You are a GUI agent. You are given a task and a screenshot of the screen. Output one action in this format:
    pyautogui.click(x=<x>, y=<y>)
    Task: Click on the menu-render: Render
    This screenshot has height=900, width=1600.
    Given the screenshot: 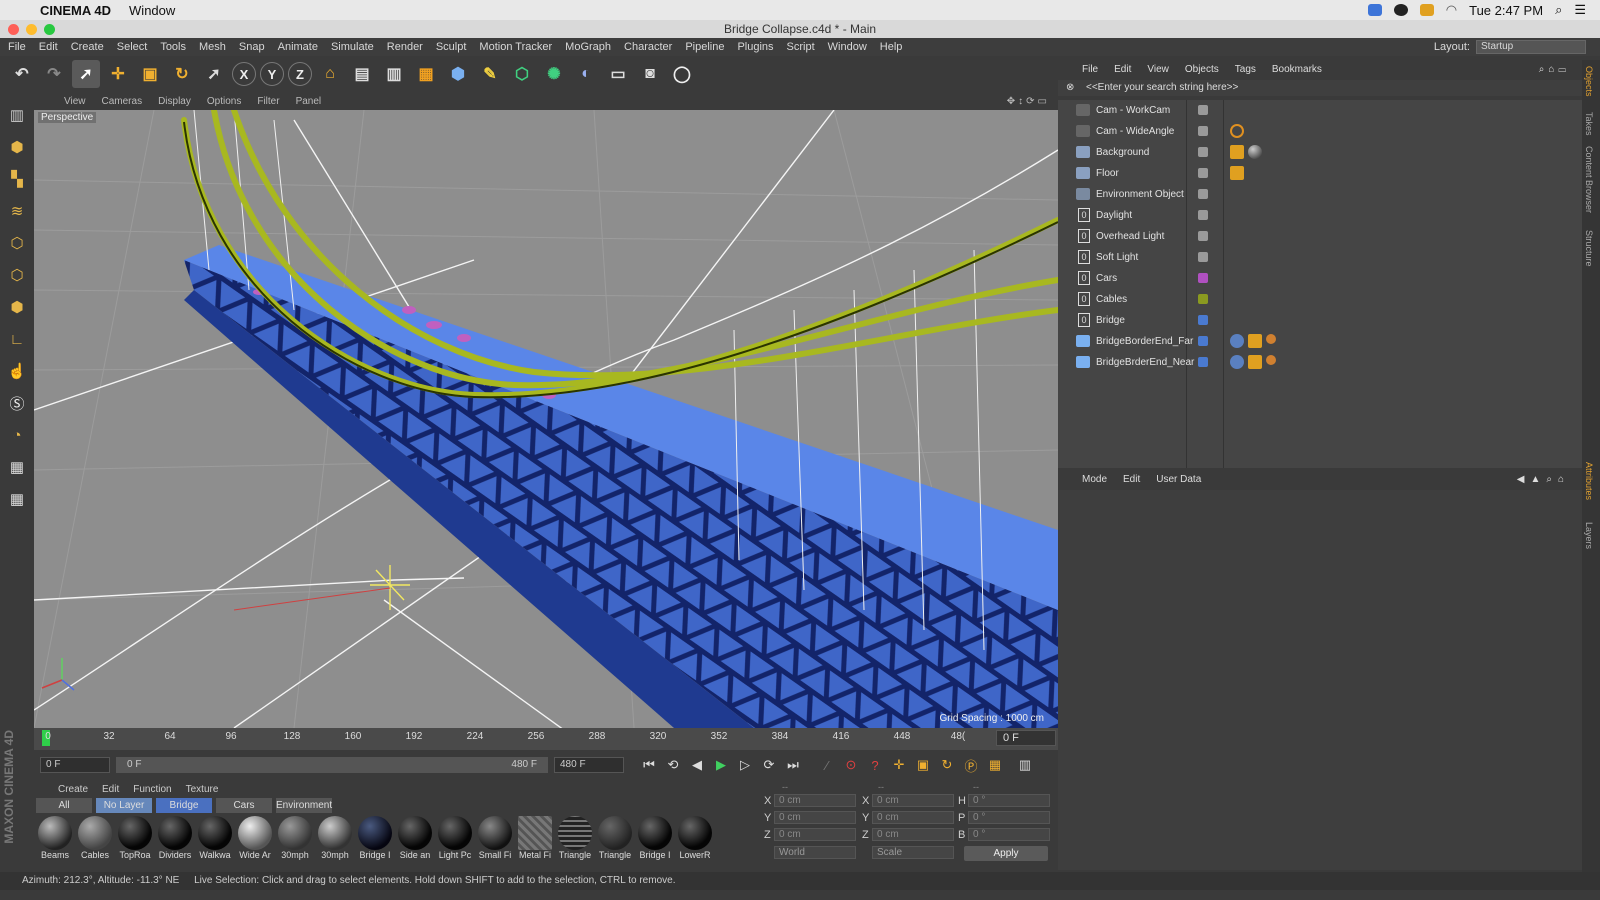 What is the action you would take?
    pyautogui.click(x=405, y=47)
    